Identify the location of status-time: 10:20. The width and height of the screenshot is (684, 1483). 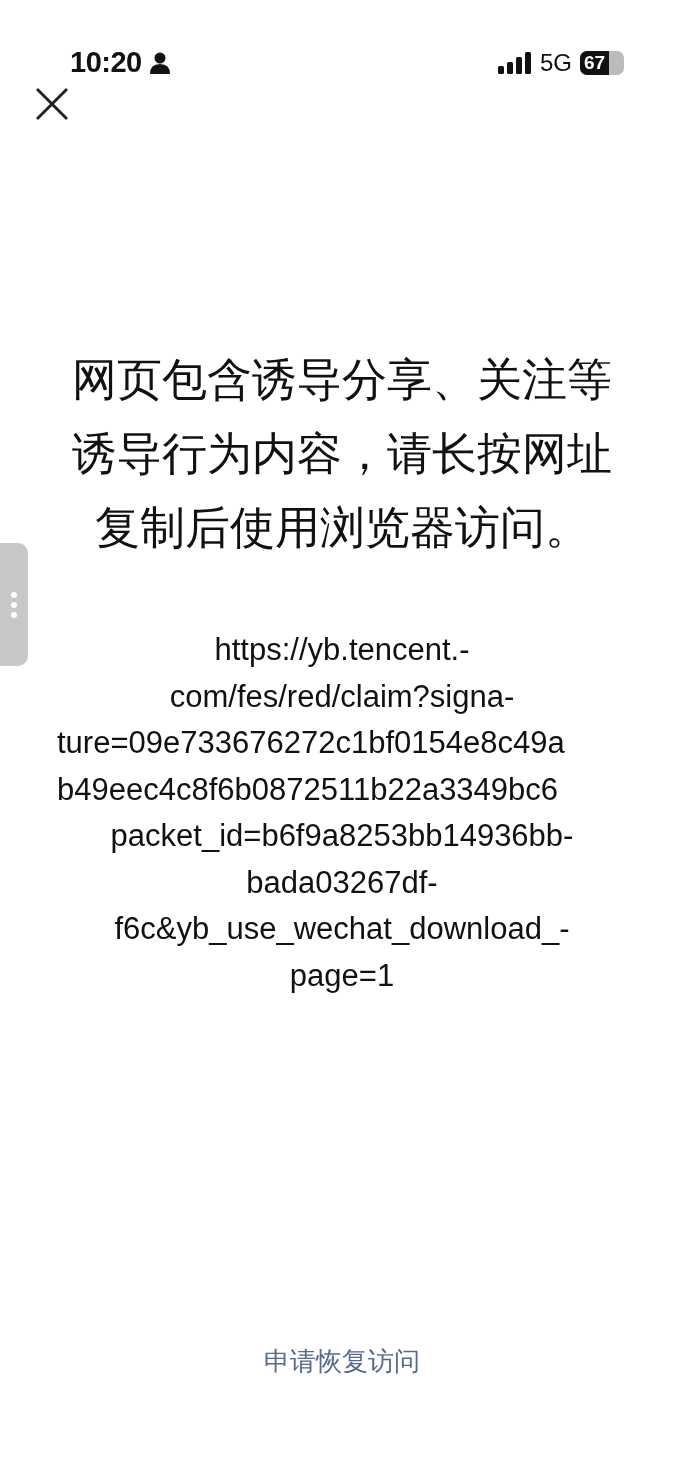
(106, 63).